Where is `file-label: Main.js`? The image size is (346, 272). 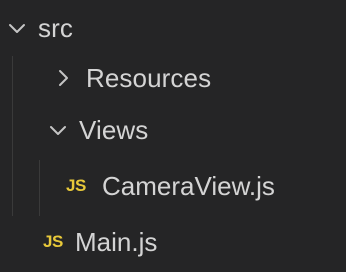
file-label: Main.js is located at coordinates (116, 241).